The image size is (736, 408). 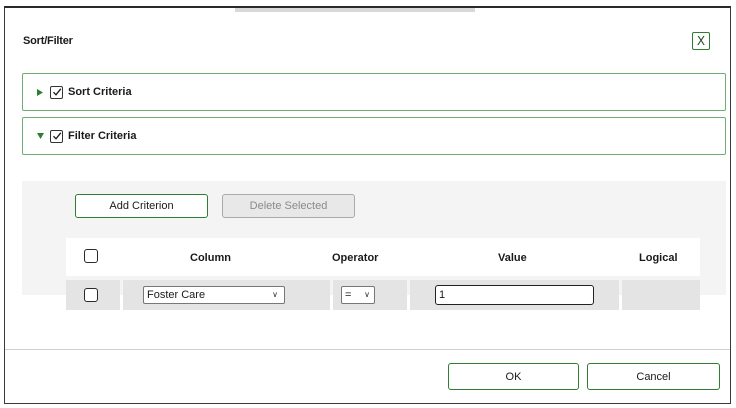 I want to click on header-logical: Logical, so click(x=658, y=258).